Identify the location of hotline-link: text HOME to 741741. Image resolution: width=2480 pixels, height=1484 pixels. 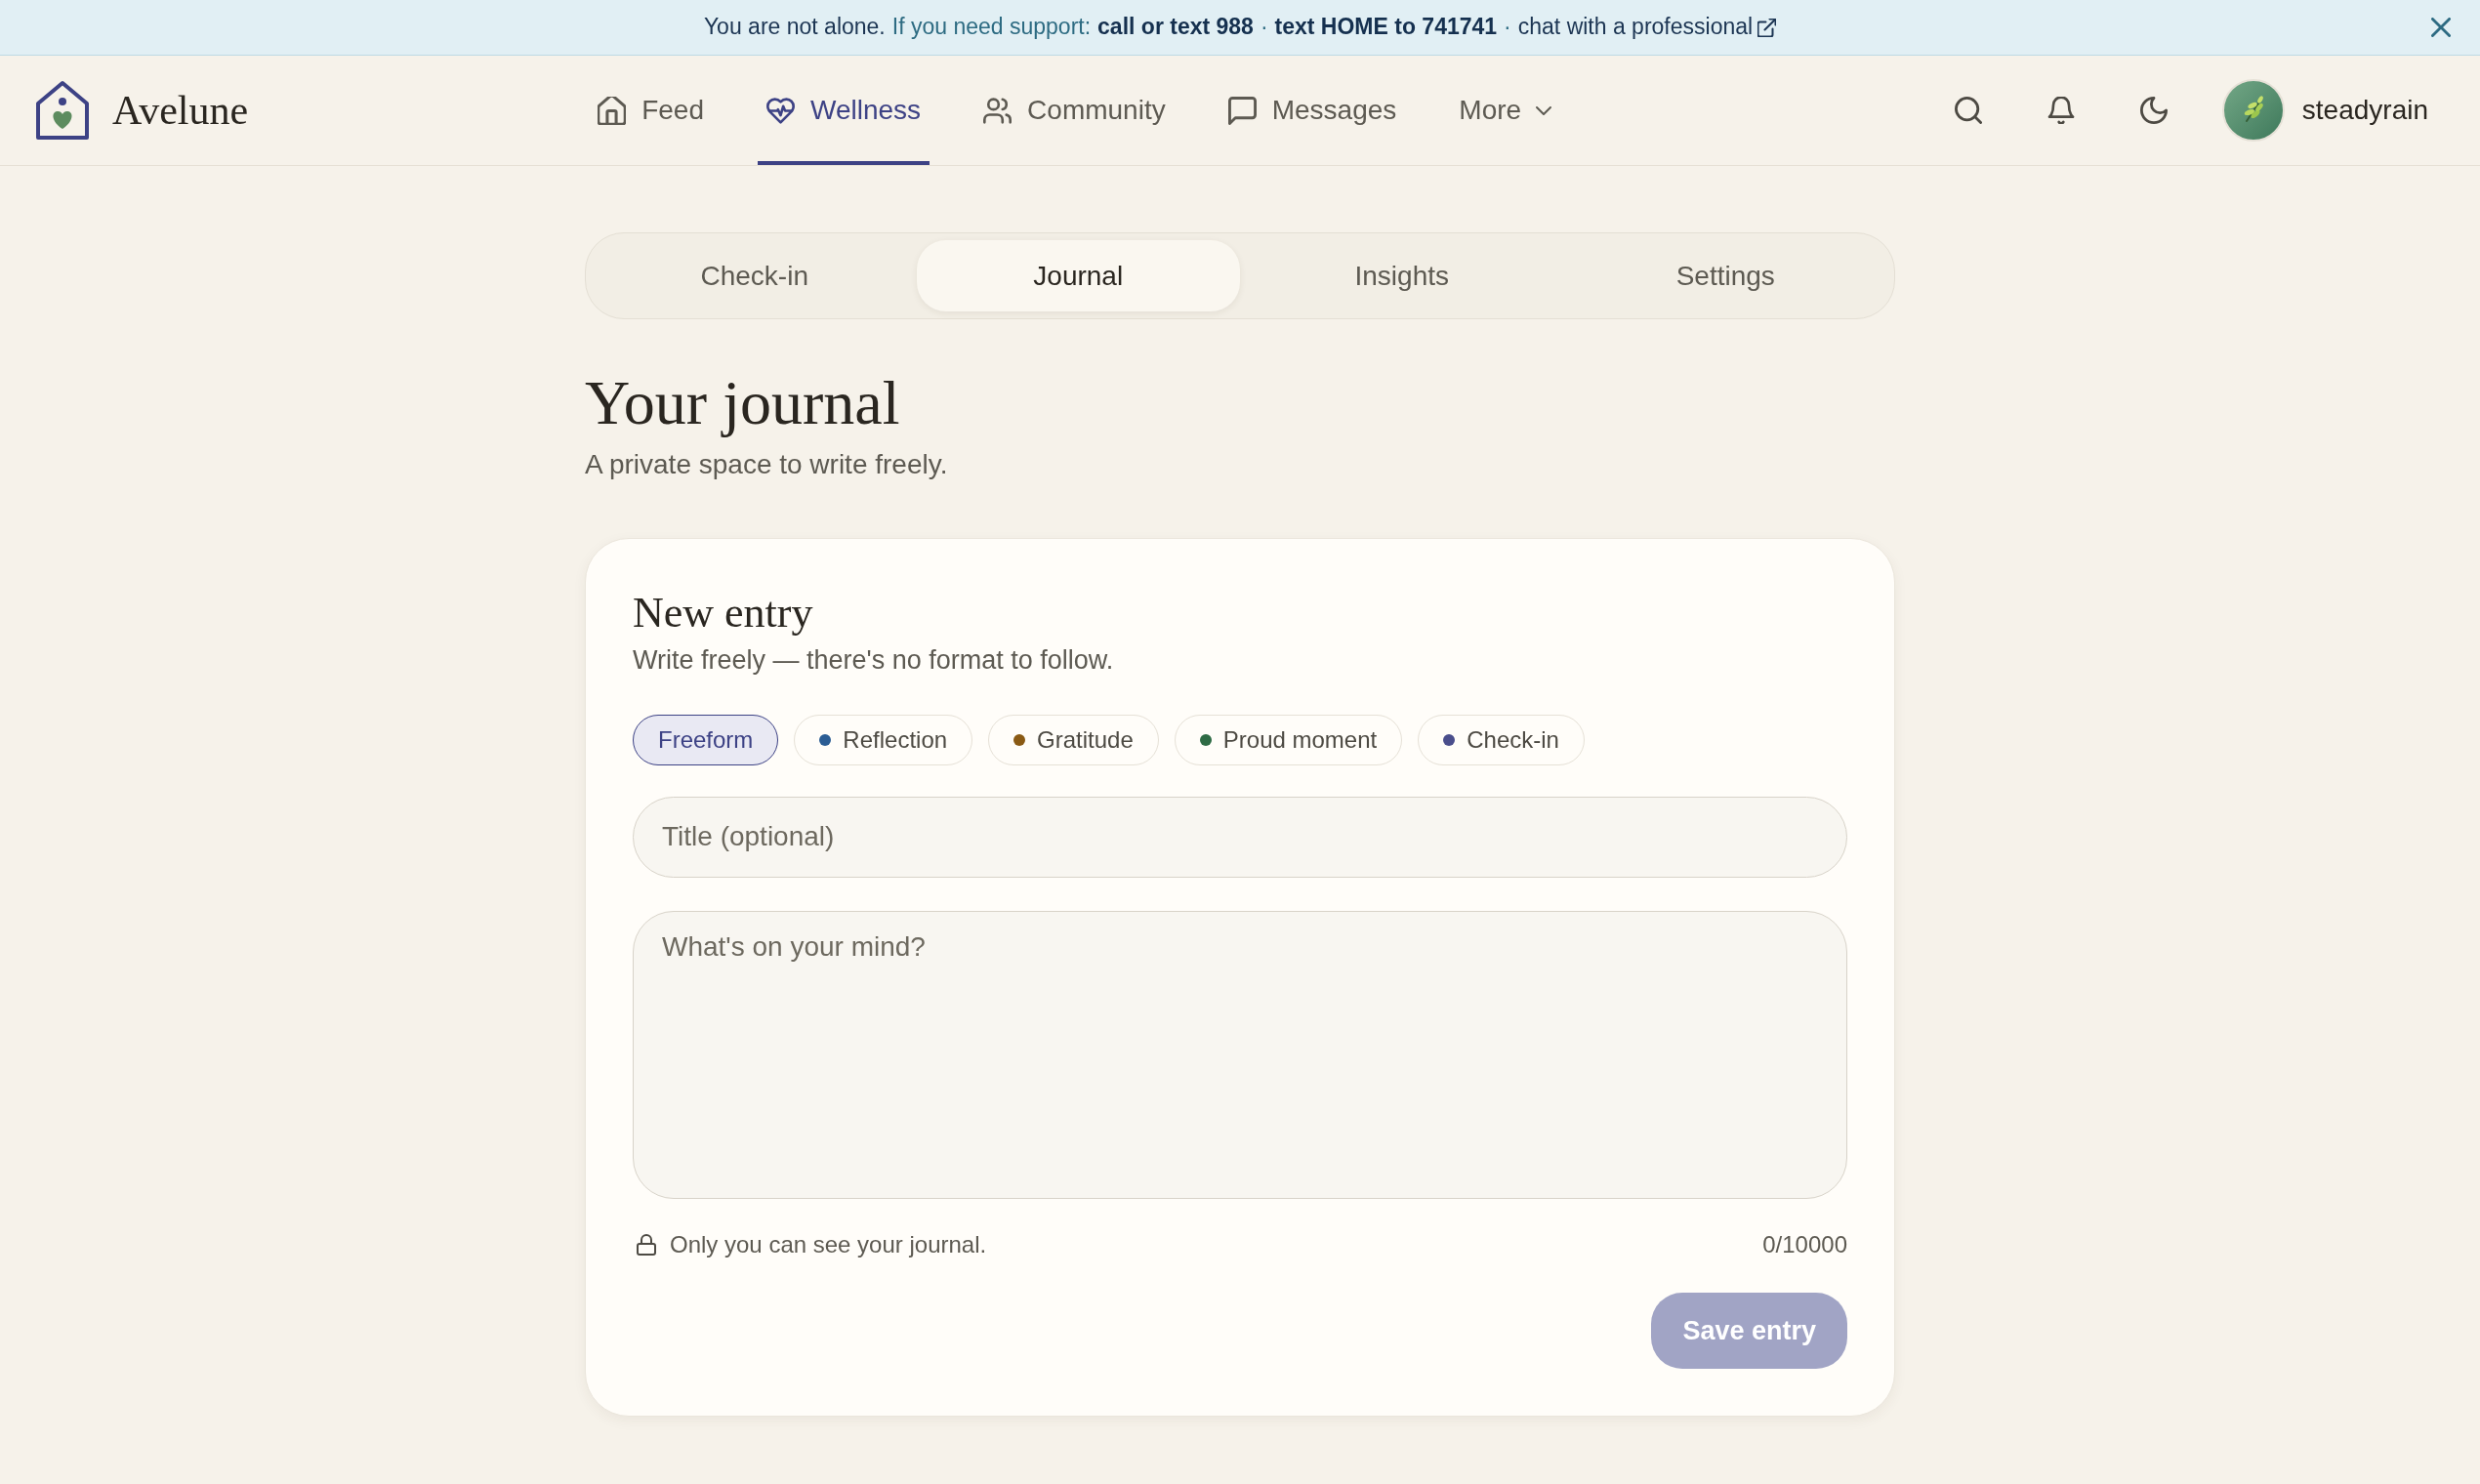
(1386, 28).